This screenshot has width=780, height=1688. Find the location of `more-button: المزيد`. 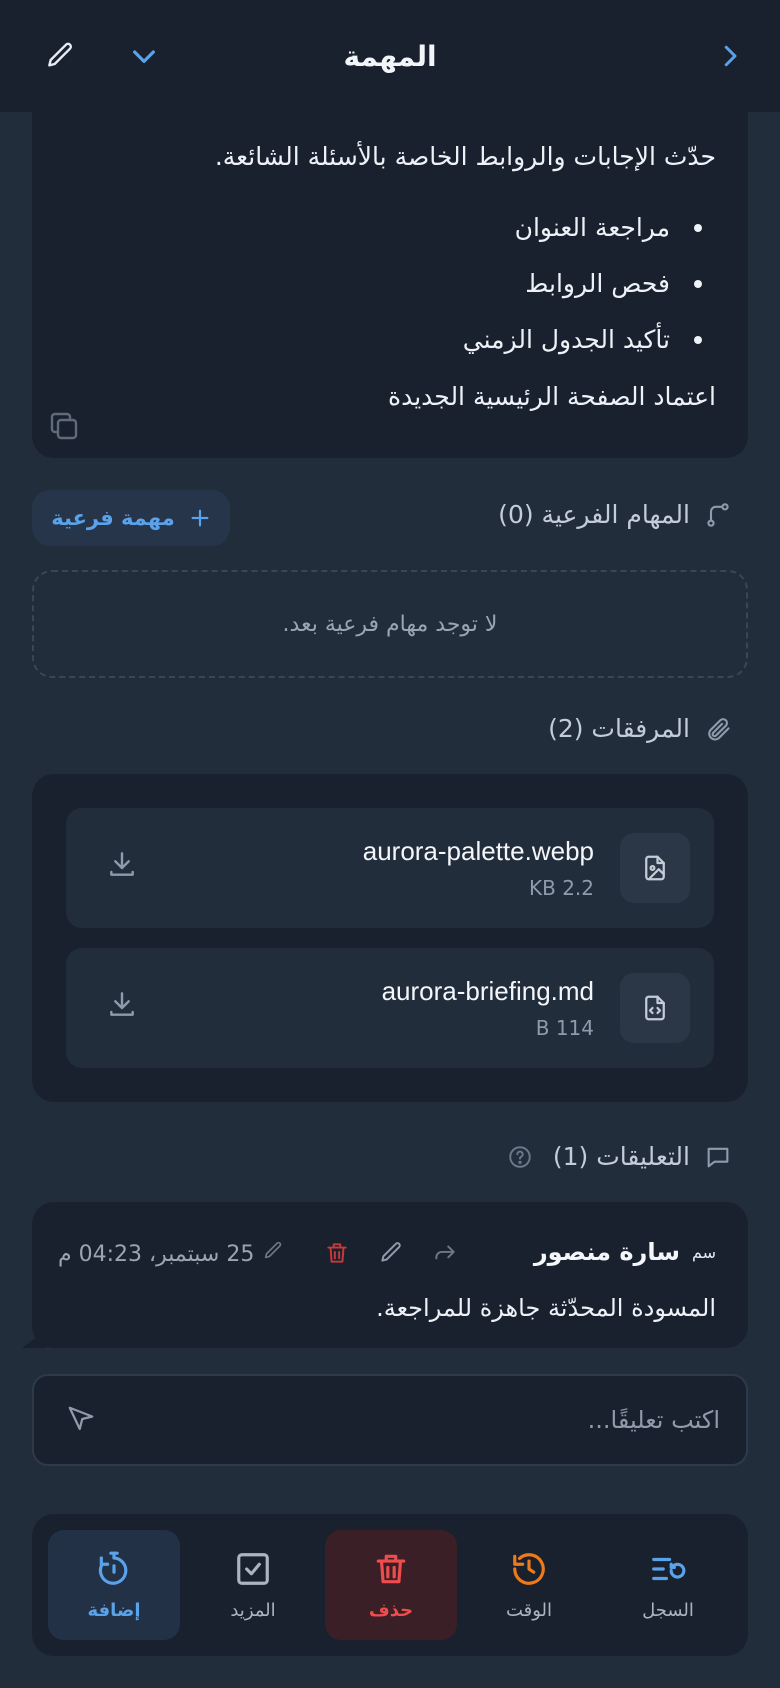

more-button: المزيد is located at coordinates (253, 1585).